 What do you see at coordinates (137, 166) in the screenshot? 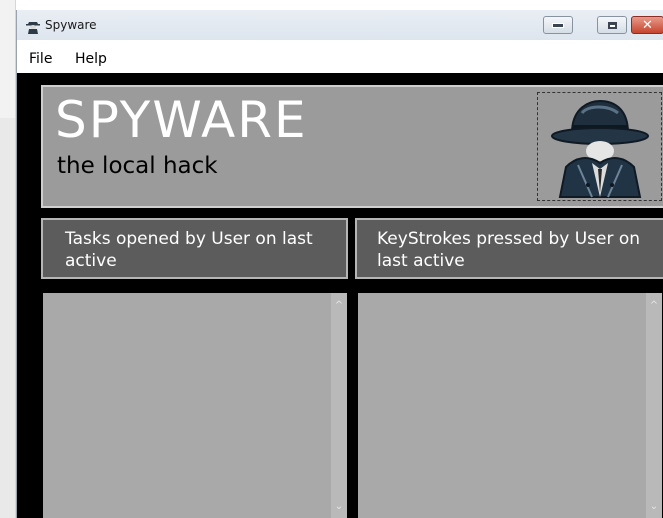
I see `app-subtitle: the local hack` at bounding box center [137, 166].